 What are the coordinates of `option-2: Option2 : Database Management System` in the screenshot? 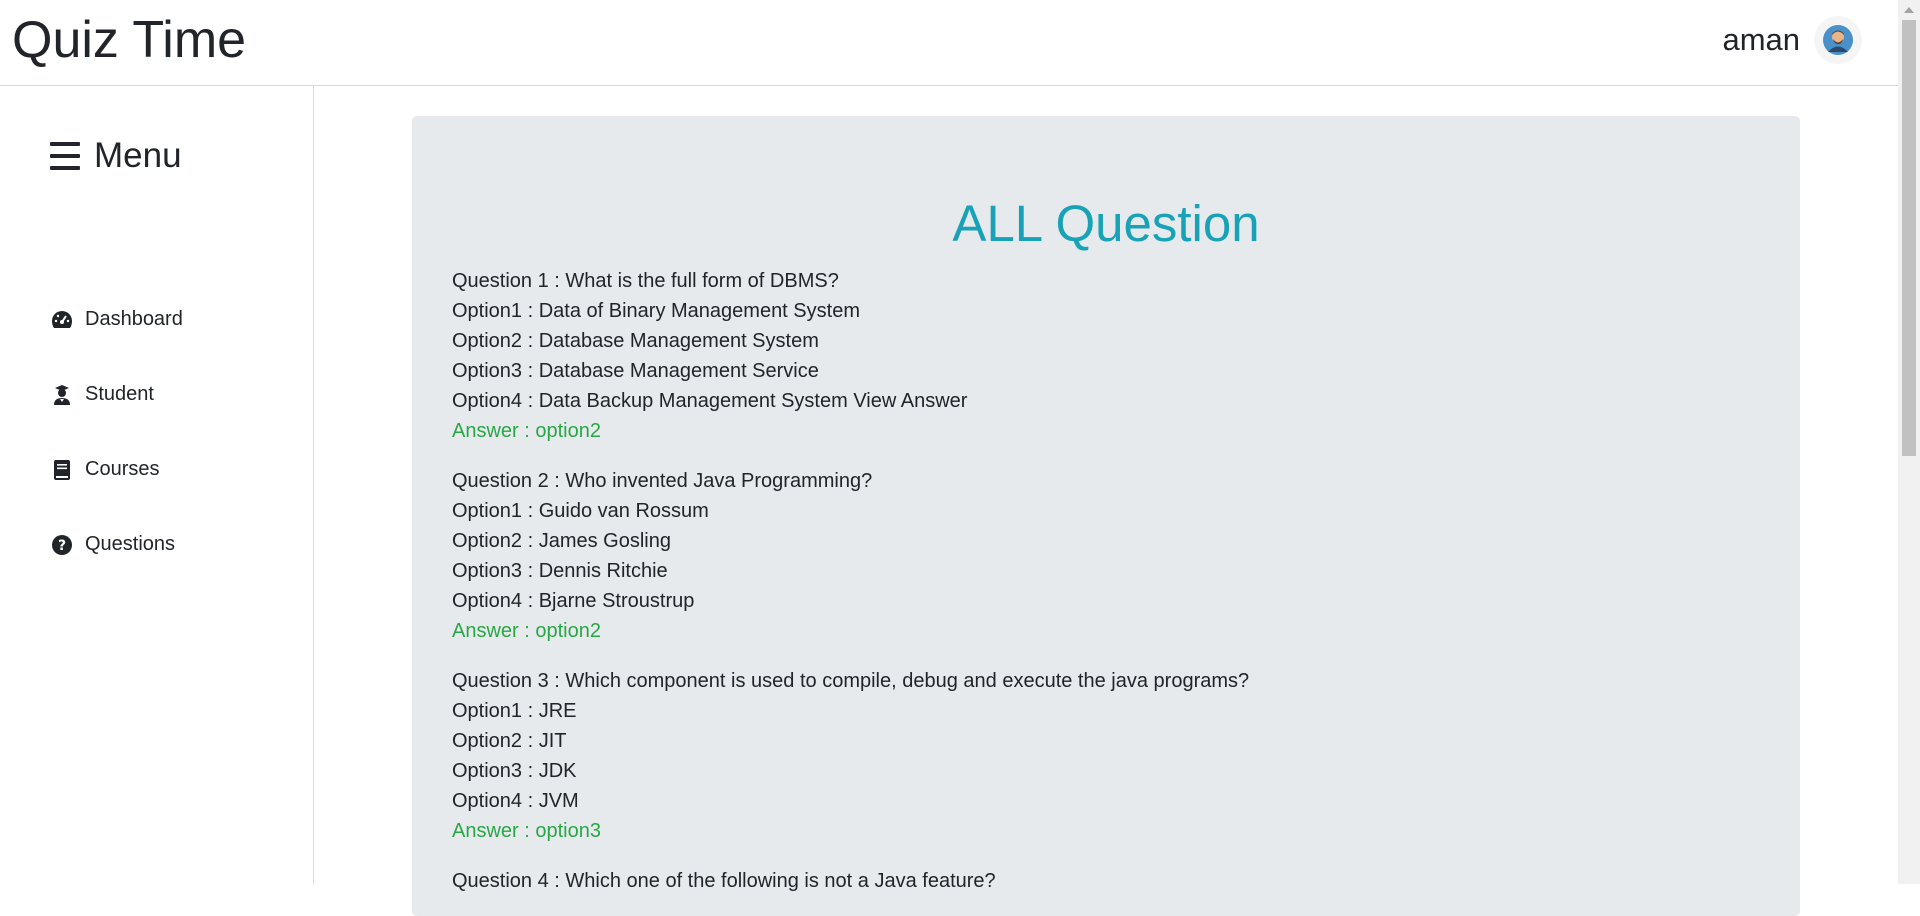 It's located at (635, 341).